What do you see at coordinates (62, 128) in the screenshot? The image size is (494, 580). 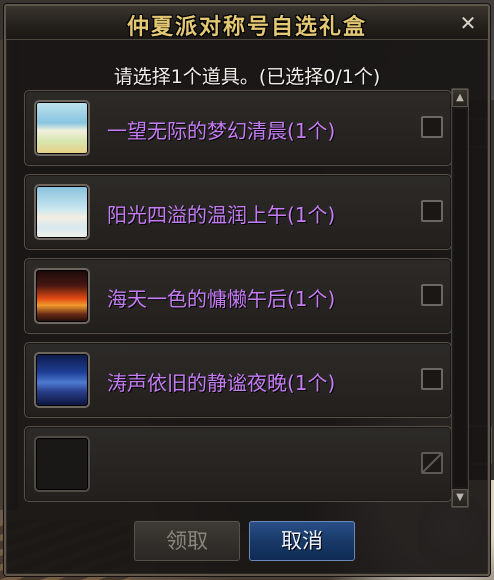 I see `morning-beach-icon` at bounding box center [62, 128].